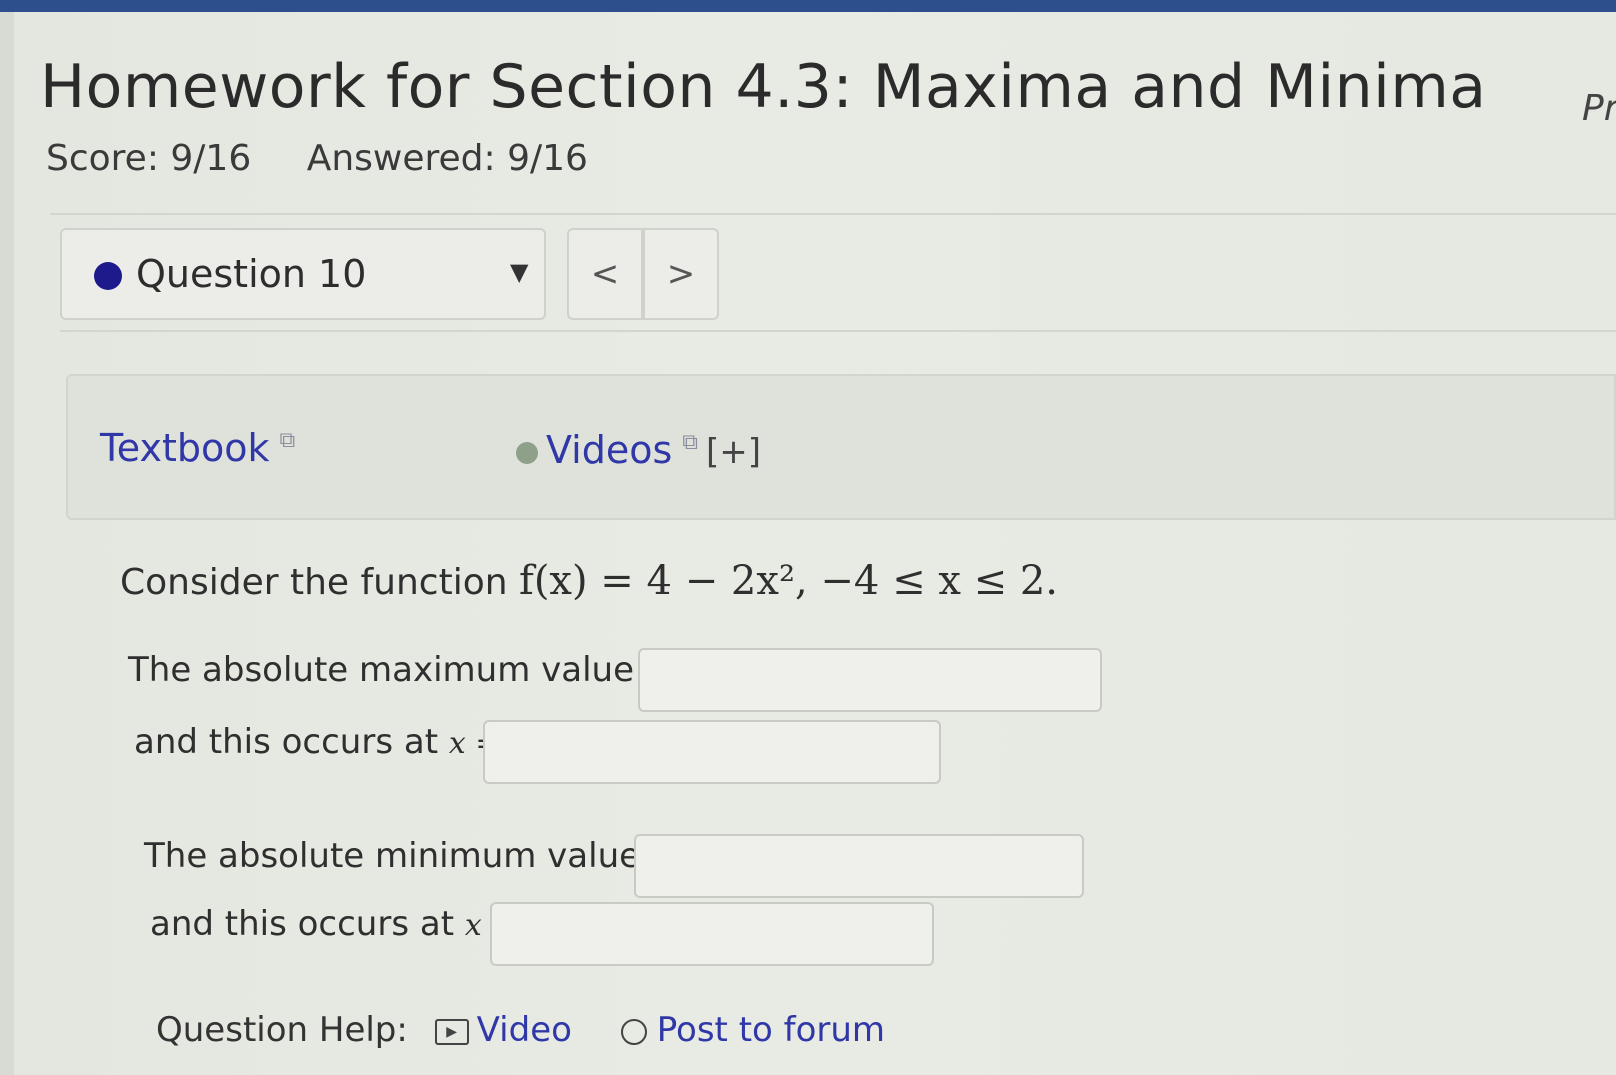  I want to click on question-help: Question Help: ▶ Video Post to forum, so click(520, 1030).